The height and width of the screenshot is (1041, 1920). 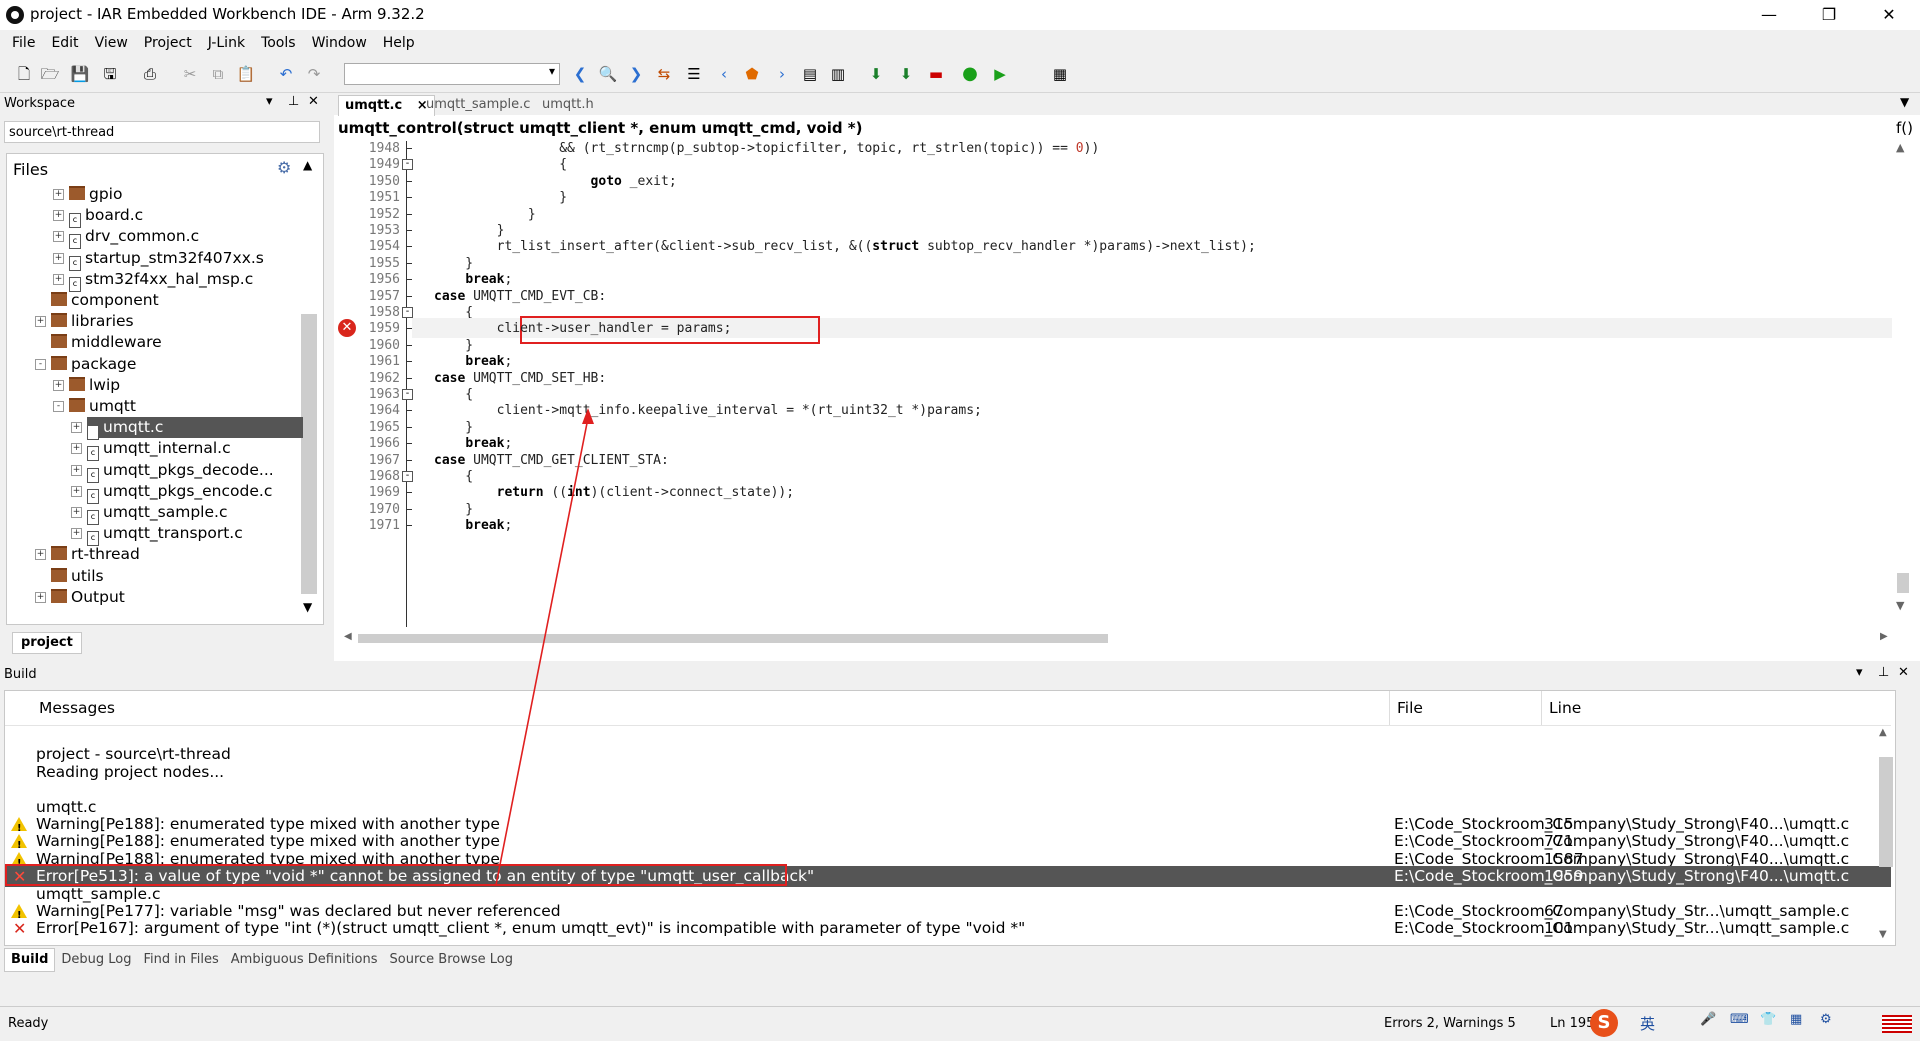 I want to click on tree-item: + c drv_common.c, so click(x=126, y=238).